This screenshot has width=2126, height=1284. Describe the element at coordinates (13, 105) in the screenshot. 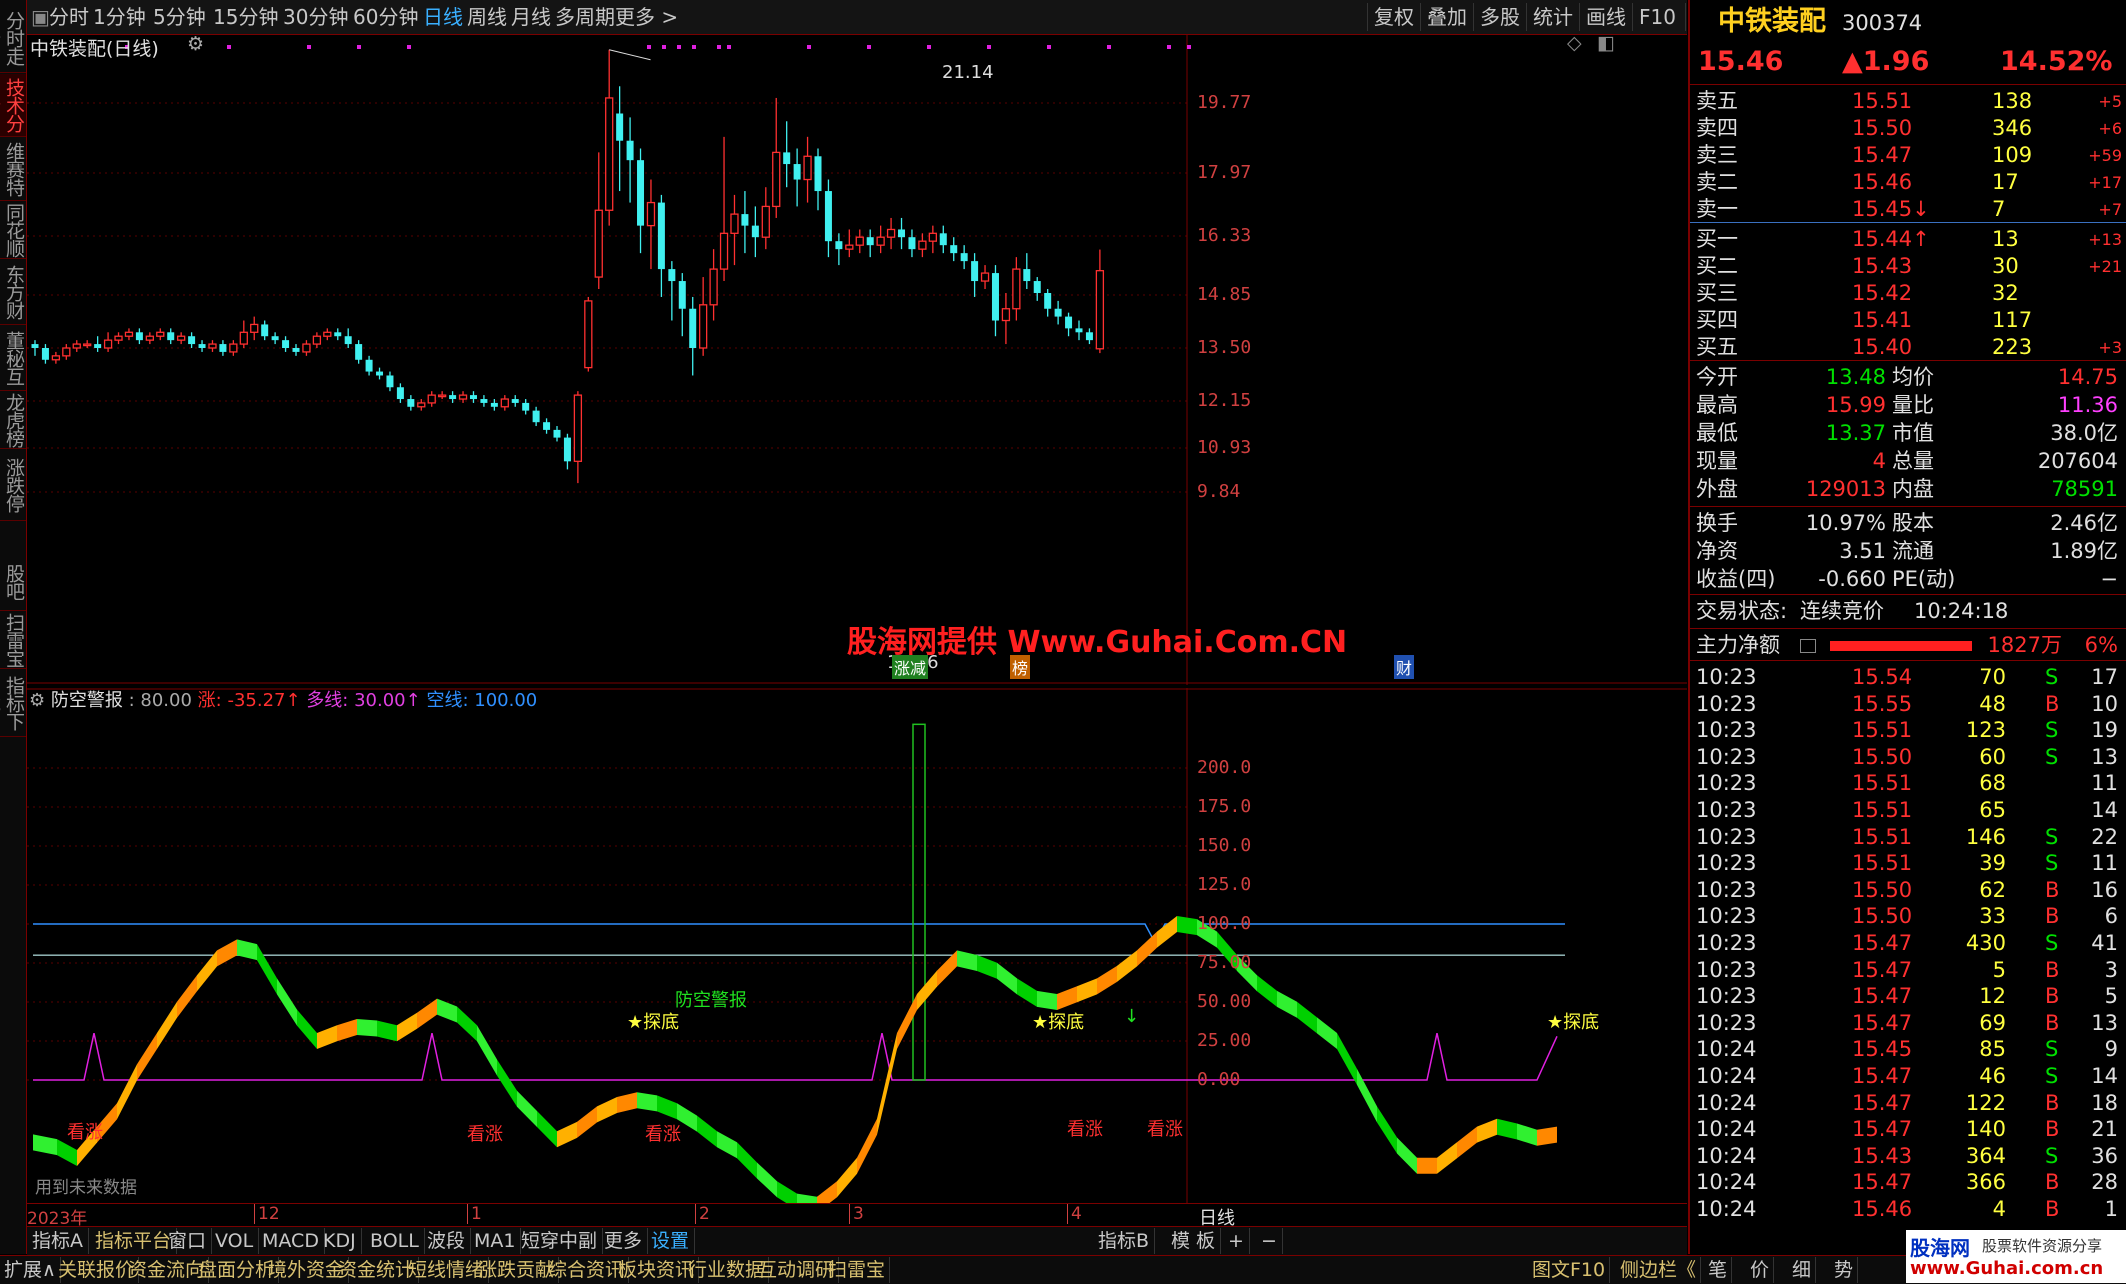

I see `left-tab-1: 技术分析` at that location.